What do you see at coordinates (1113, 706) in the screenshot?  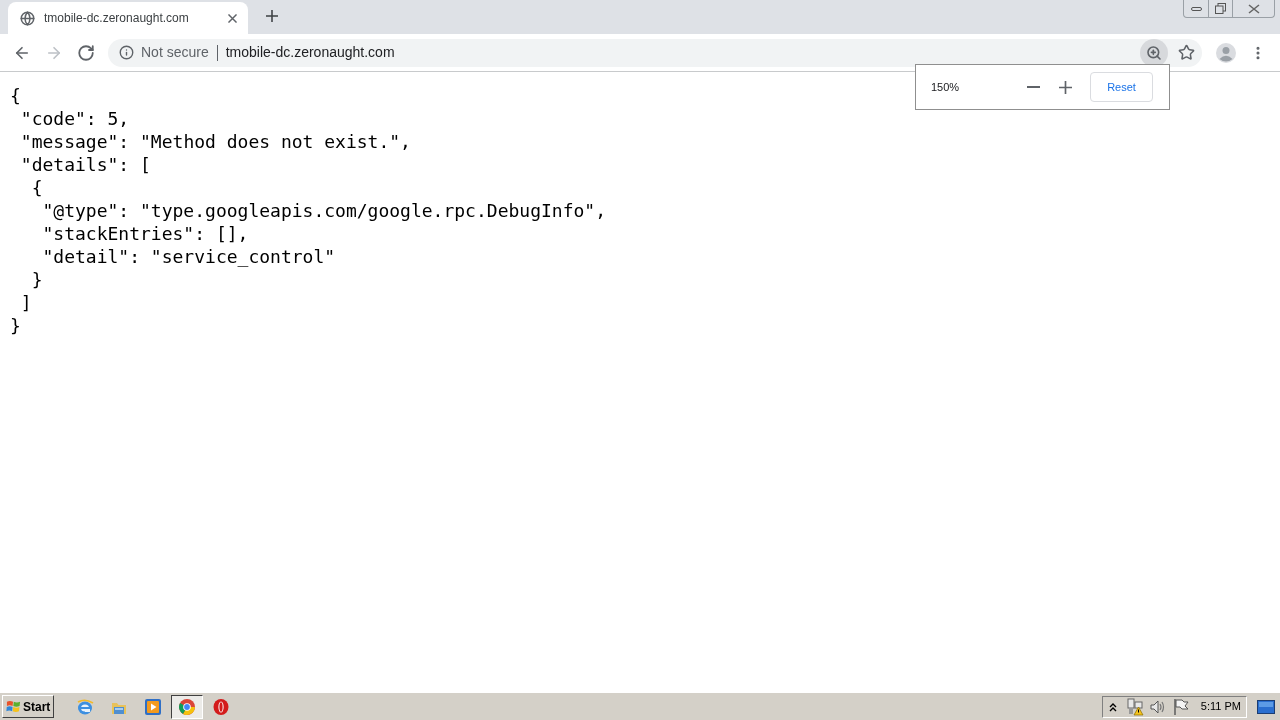 I see `chevron-up-icon` at bounding box center [1113, 706].